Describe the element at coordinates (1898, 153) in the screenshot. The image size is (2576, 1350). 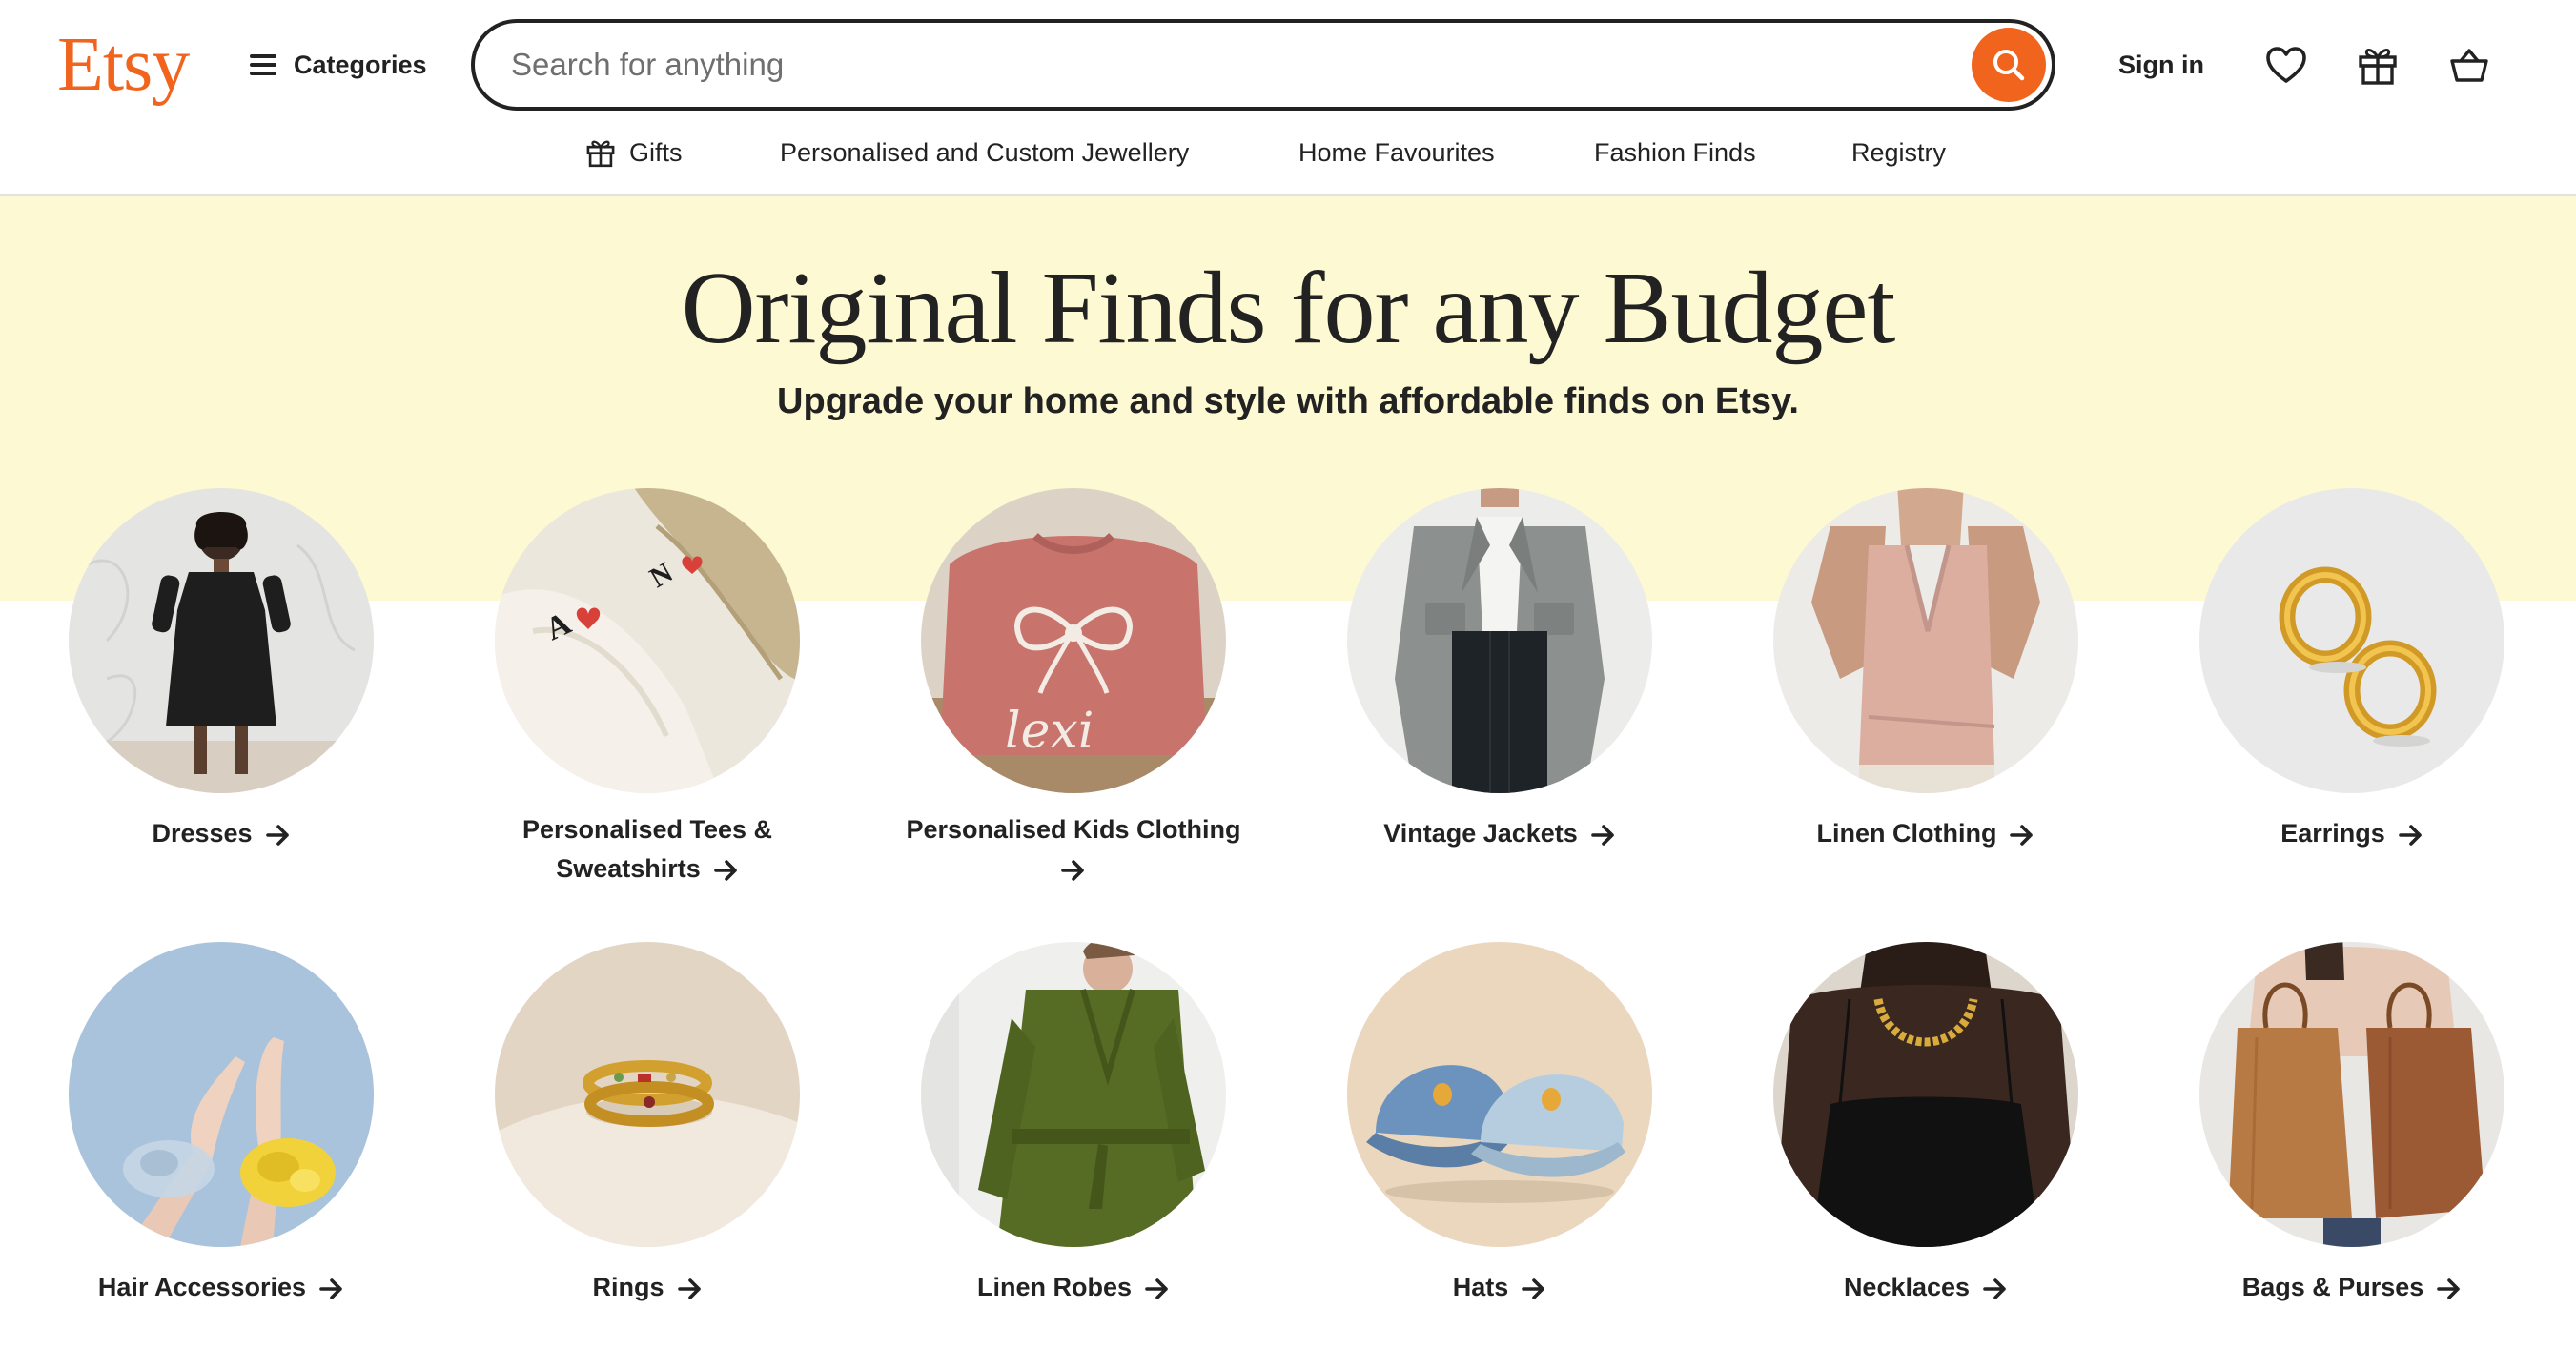
I see `subnav-registry: Registry` at that location.